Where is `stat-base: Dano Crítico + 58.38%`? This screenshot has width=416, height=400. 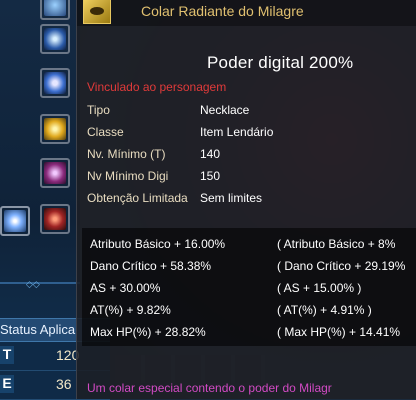
stat-base: Dano Crítico + 58.38% is located at coordinates (151, 266).